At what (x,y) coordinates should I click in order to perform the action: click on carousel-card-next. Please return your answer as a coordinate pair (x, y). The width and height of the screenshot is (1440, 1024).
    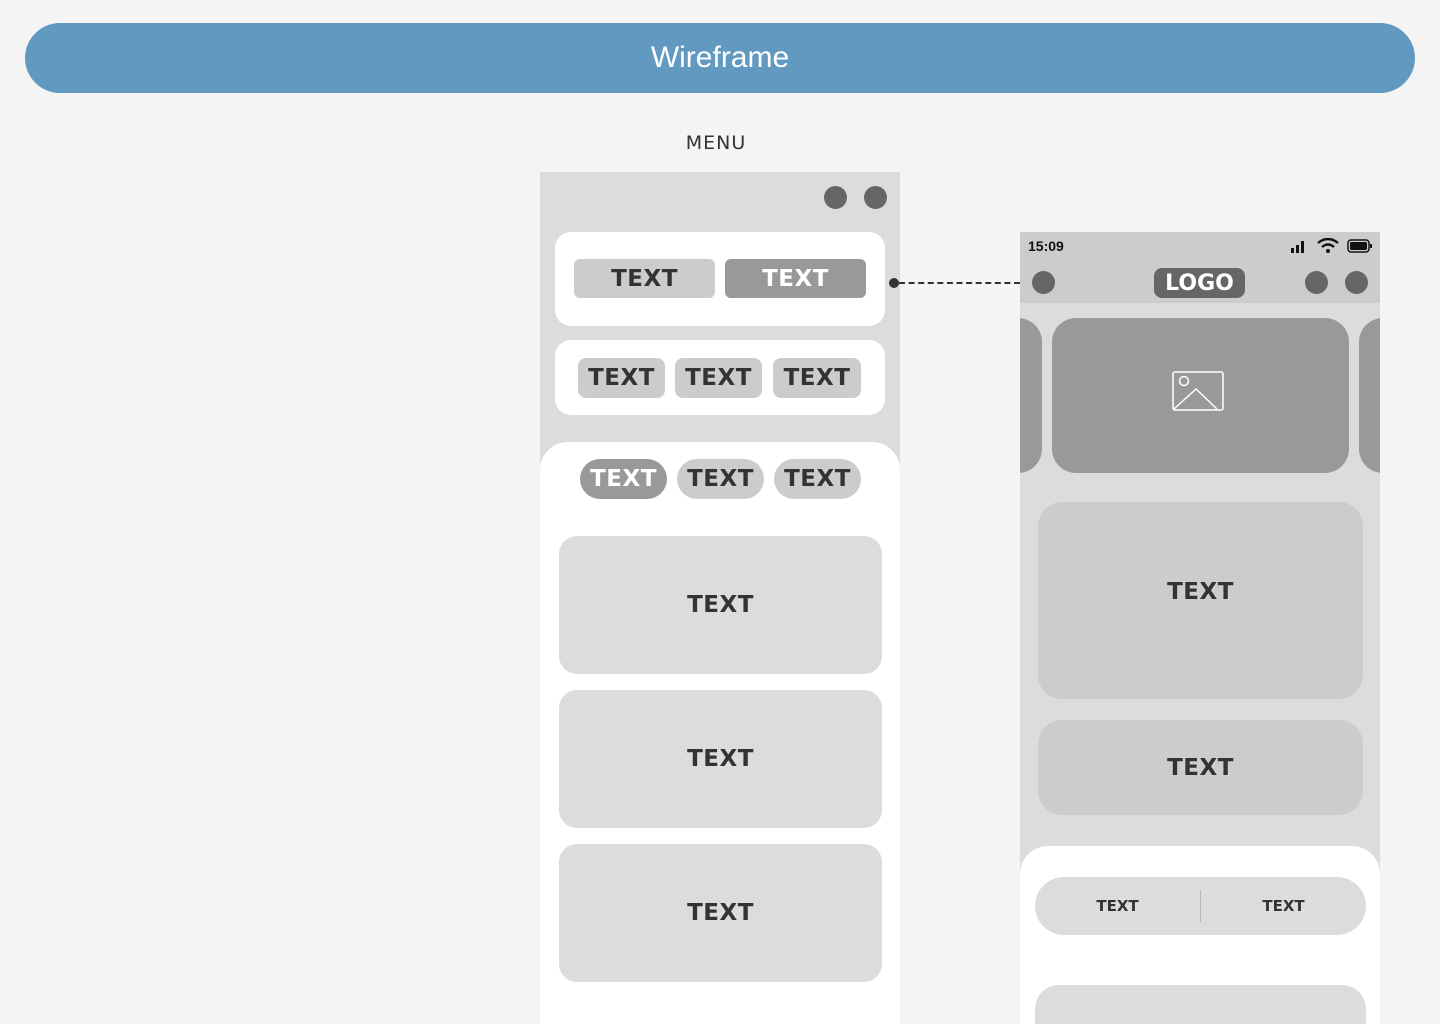
    Looking at the image, I should click on (1369, 395).